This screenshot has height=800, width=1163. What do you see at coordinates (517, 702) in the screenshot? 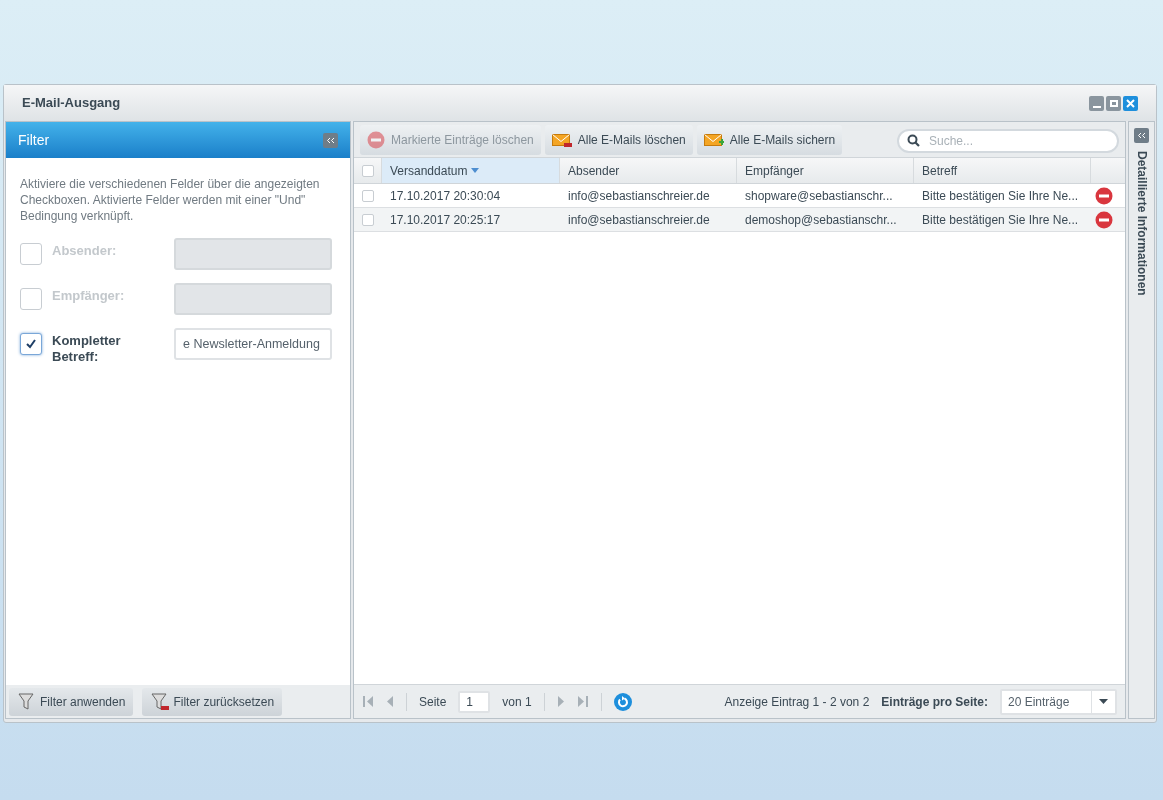
I see `page-count: von 1` at bounding box center [517, 702].